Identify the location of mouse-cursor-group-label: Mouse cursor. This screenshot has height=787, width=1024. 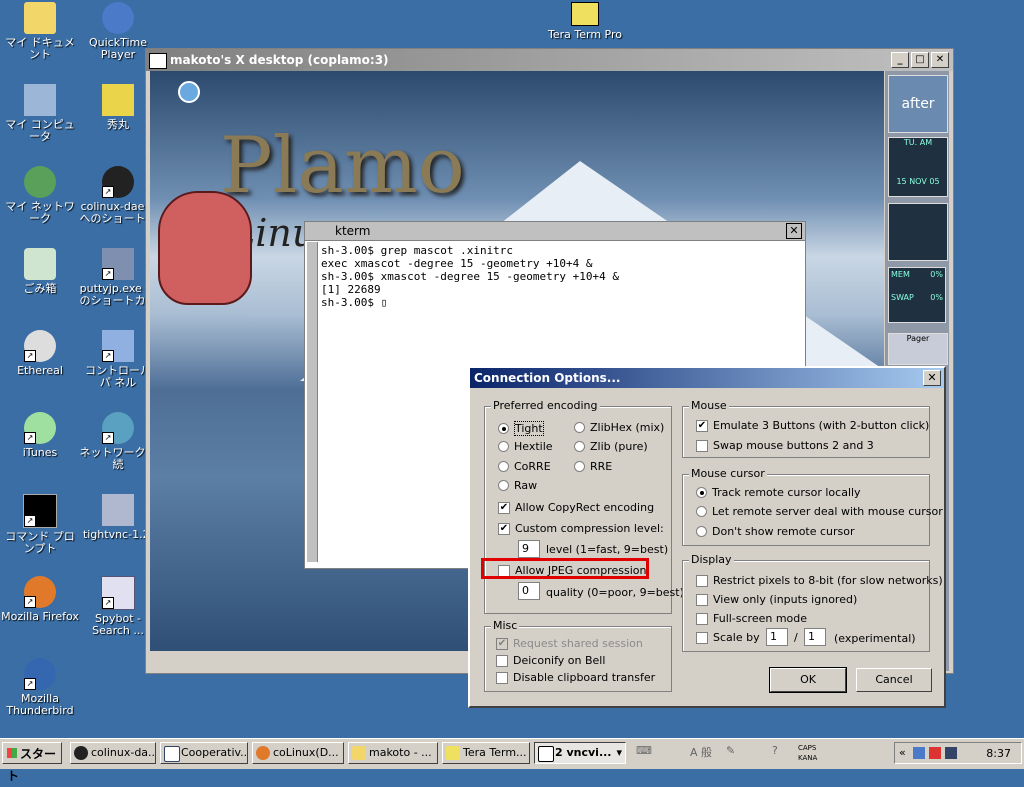
(728, 473).